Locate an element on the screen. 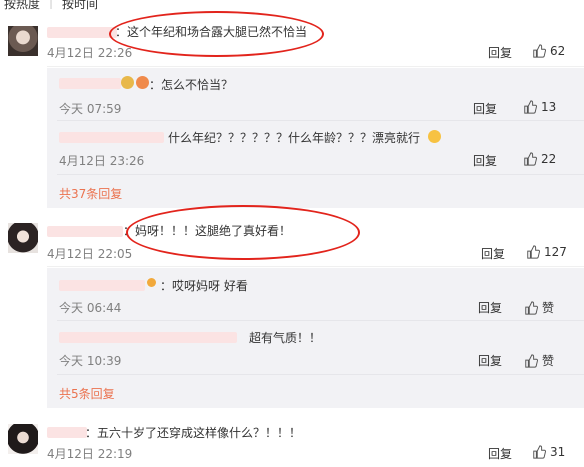  like-button: 13 is located at coordinates (539, 107).